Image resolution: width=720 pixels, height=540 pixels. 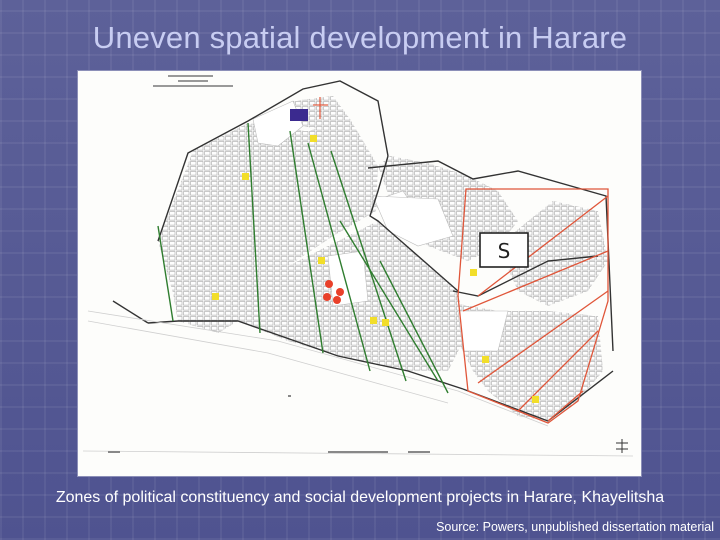 What do you see at coordinates (360, 37) in the screenshot?
I see `slide-title: Uneven spatial development in Harare` at bounding box center [360, 37].